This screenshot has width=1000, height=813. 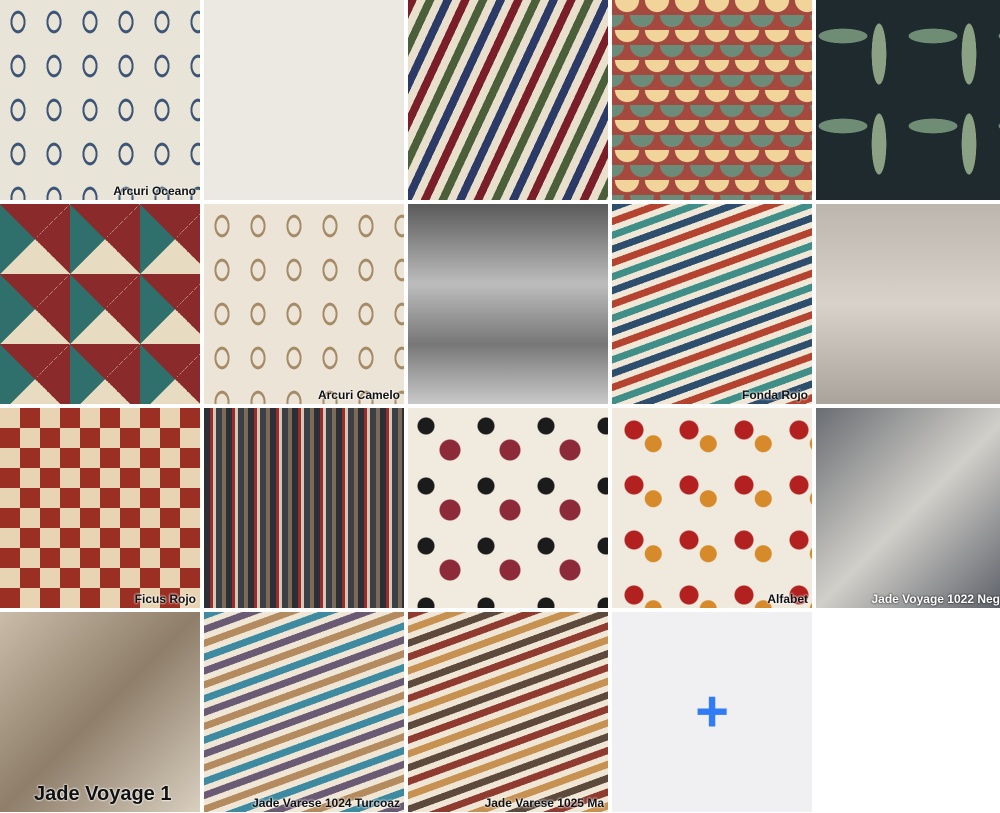 I want to click on fabric-tile-9: Fonda Rojo, so click(x=712, y=304).